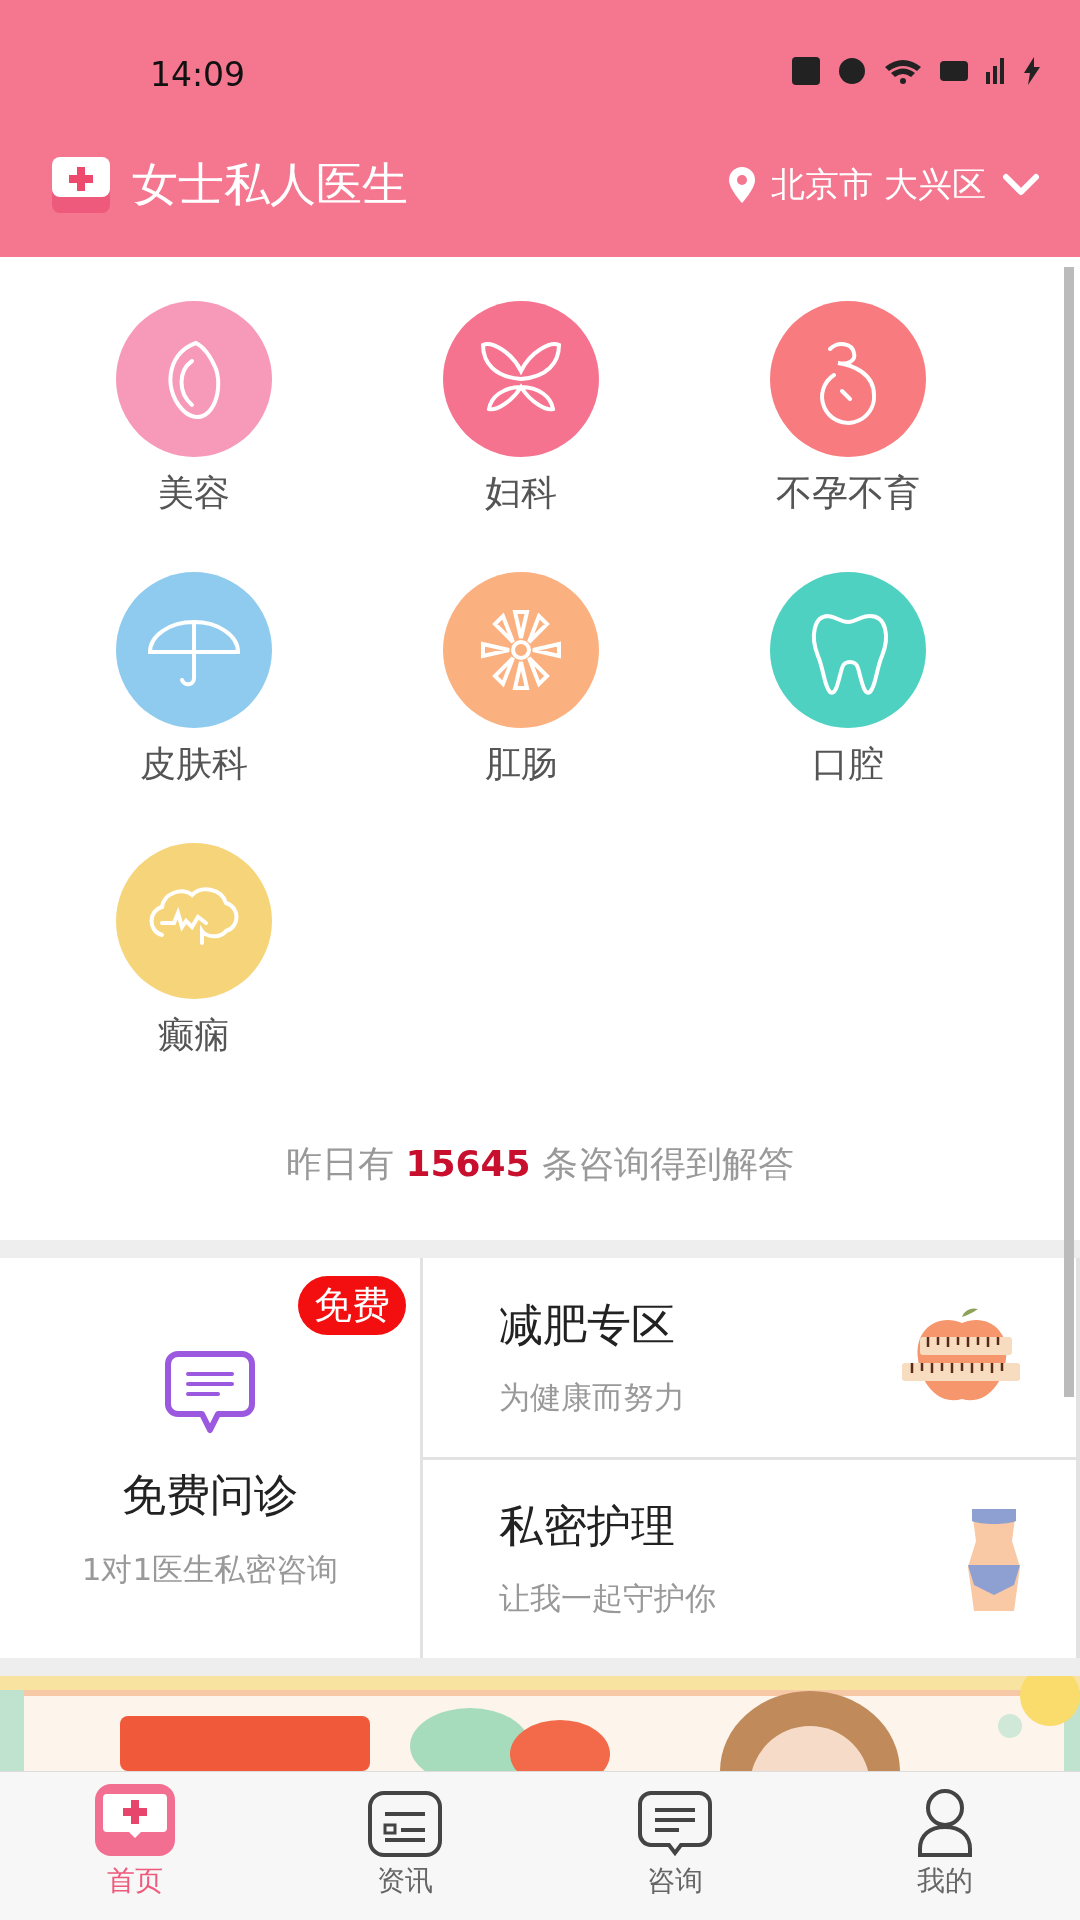 This screenshot has width=1080, height=1920. I want to click on stats-text: 昨日有 15645 条咨询得到解答, so click(540, 1164).